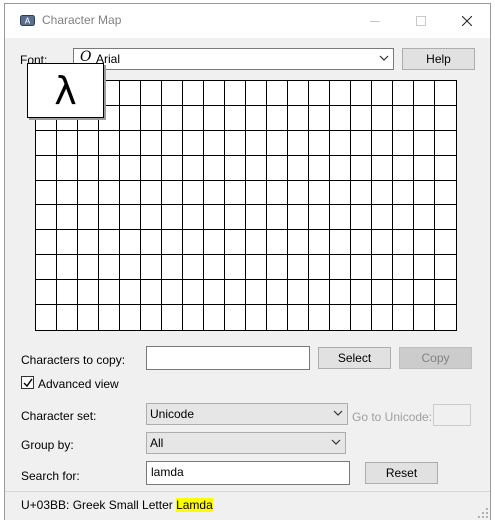  What do you see at coordinates (401, 473) in the screenshot?
I see `reset-button: Reset` at bounding box center [401, 473].